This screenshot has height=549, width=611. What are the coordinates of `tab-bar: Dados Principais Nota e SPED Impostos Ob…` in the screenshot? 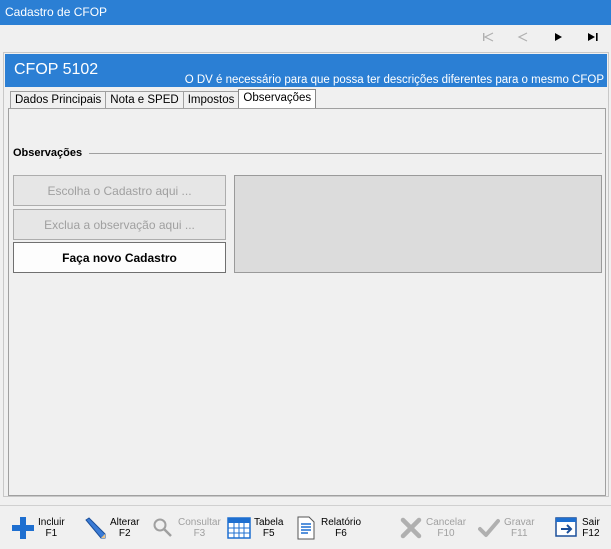 It's located at (163, 99).